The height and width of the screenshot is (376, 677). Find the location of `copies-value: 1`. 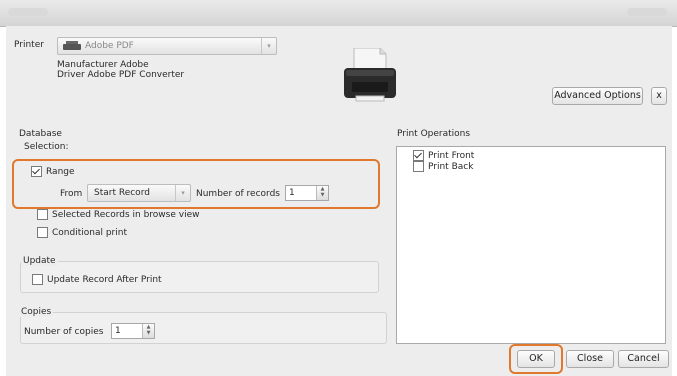

copies-value: 1 is located at coordinates (118, 331).